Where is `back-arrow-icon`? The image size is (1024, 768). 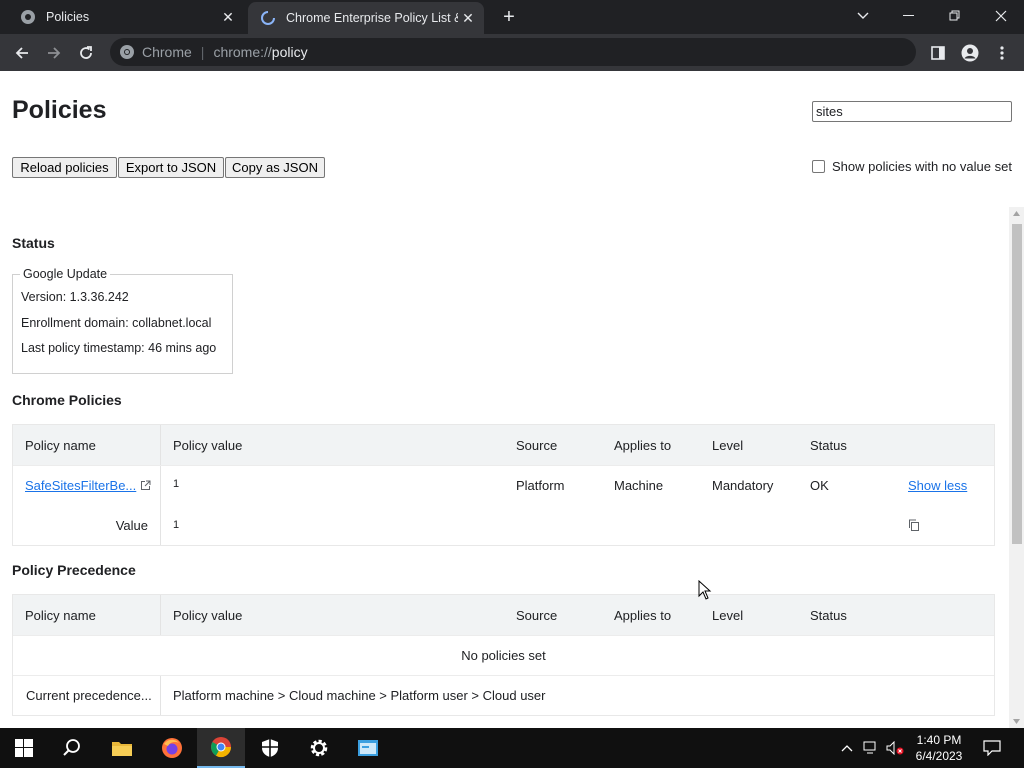 back-arrow-icon is located at coordinates (22, 53).